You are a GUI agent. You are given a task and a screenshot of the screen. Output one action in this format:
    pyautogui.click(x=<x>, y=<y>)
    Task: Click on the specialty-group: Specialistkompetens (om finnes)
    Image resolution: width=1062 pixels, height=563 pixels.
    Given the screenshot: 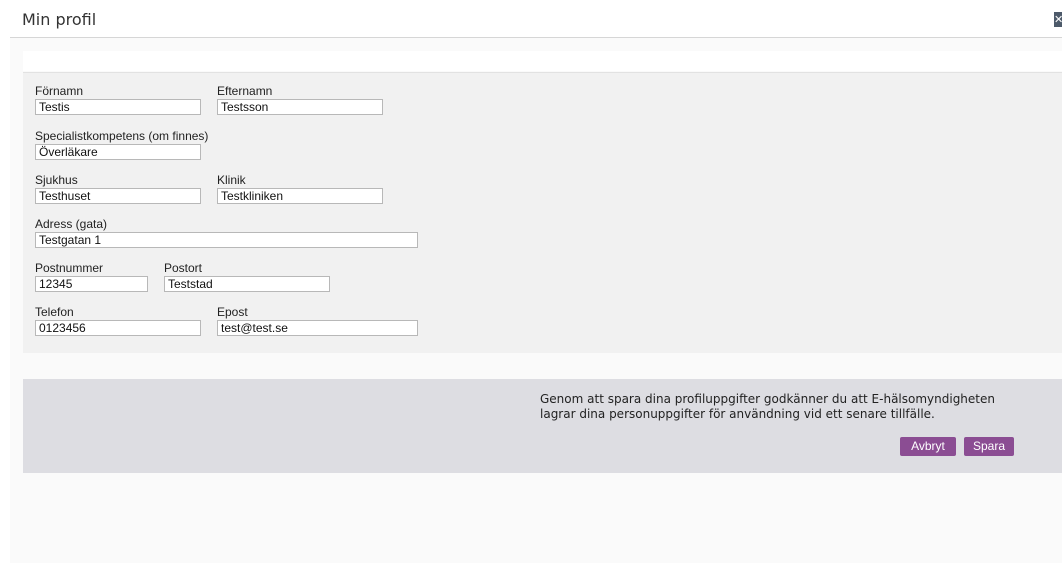 What is the action you would take?
    pyautogui.click(x=121, y=144)
    